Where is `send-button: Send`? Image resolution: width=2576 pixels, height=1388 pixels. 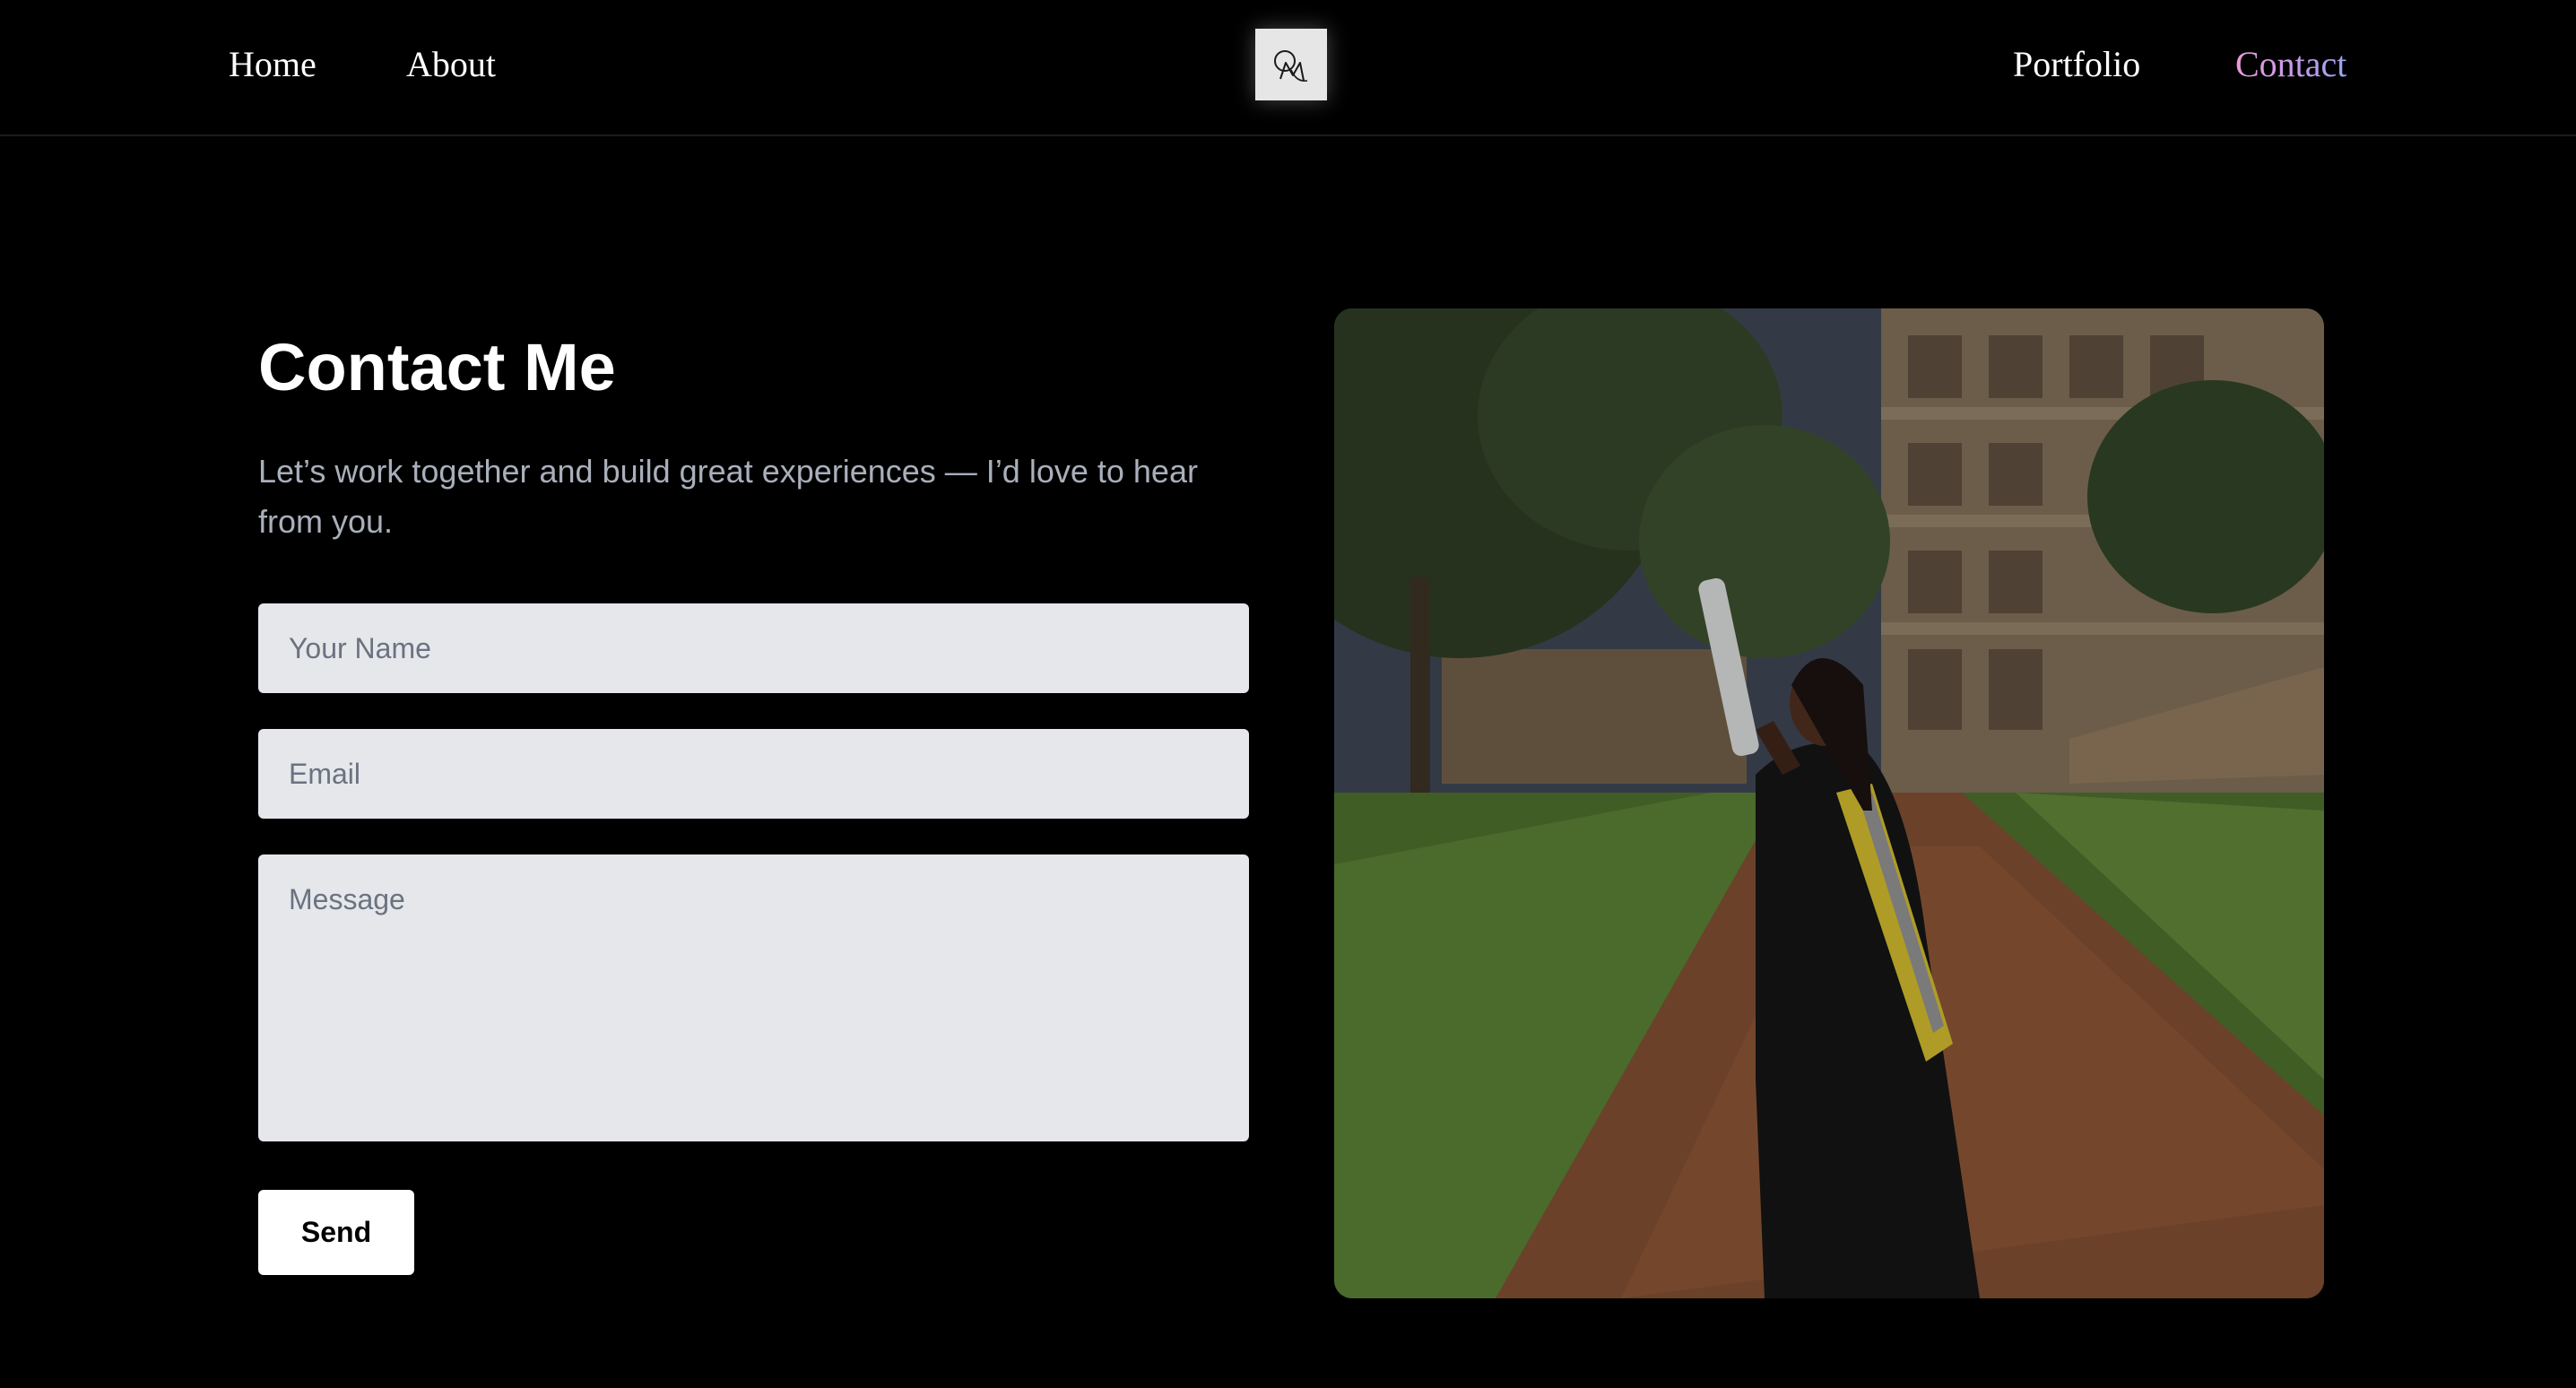
send-button: Send is located at coordinates (336, 1232).